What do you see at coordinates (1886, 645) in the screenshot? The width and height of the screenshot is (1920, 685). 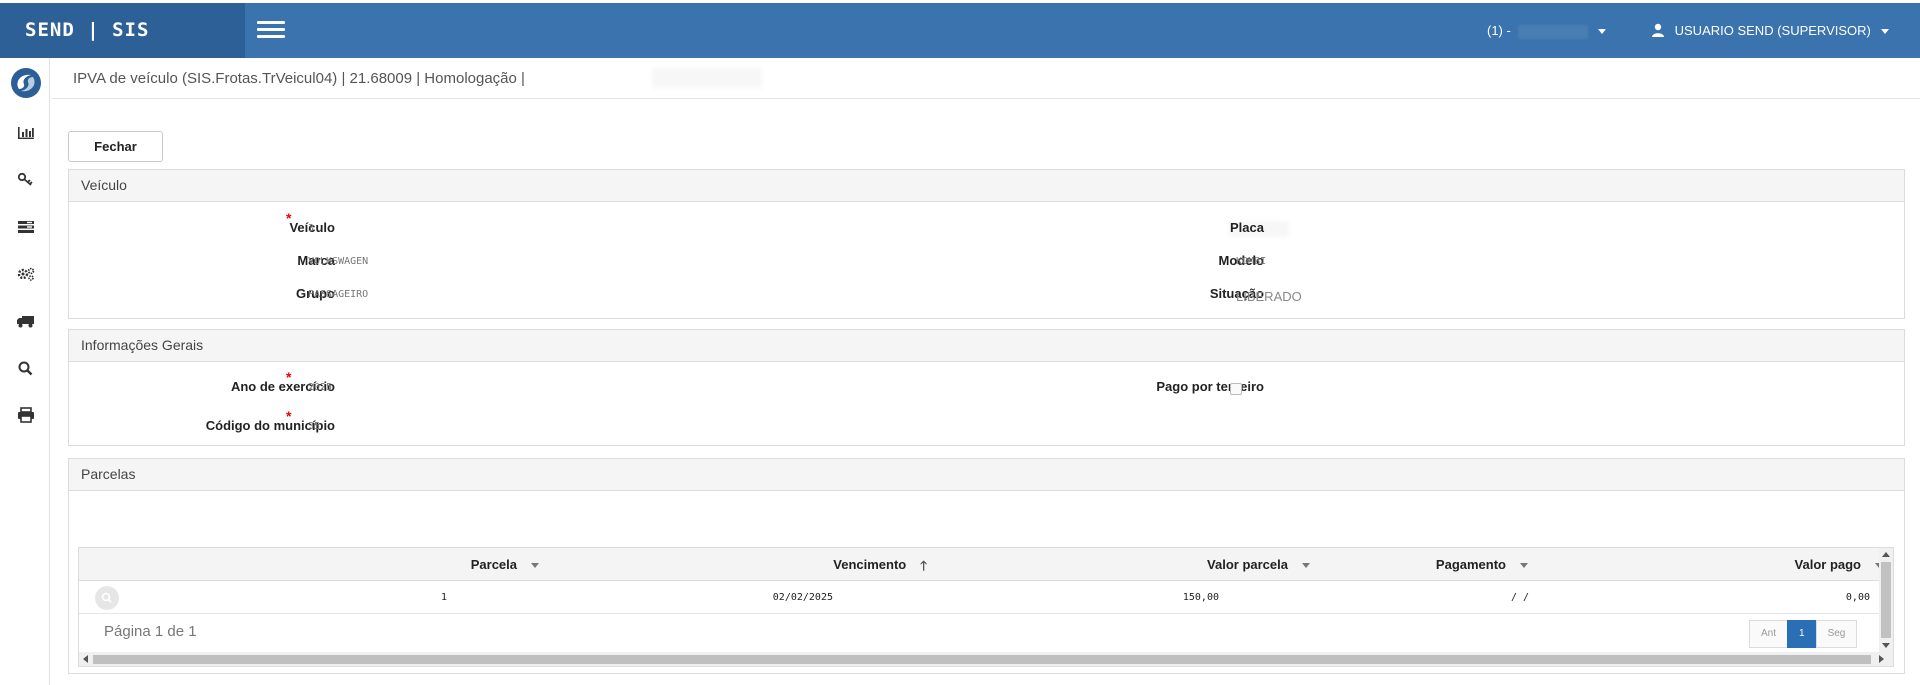 I see `scroll-down-icon` at bounding box center [1886, 645].